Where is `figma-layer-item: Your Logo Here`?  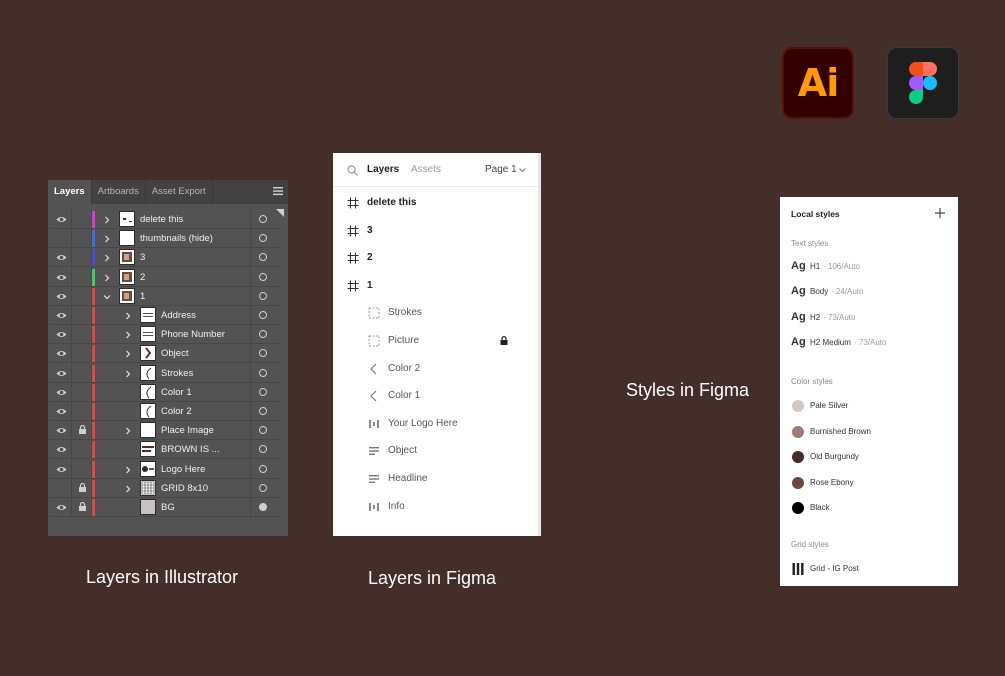 figma-layer-item: Your Logo Here is located at coordinates (435, 425).